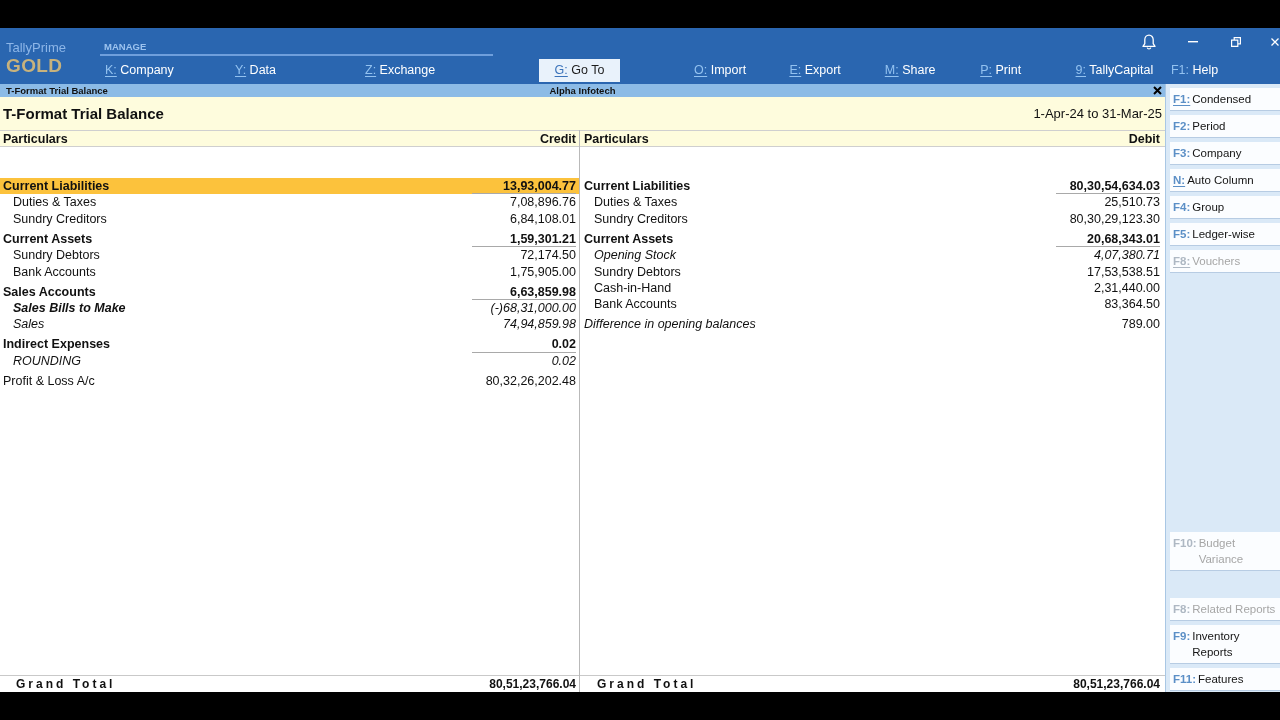 The height and width of the screenshot is (720, 1280). What do you see at coordinates (1225, 644) in the screenshot?
I see `sidebar-button: F9: Inventory Reports` at bounding box center [1225, 644].